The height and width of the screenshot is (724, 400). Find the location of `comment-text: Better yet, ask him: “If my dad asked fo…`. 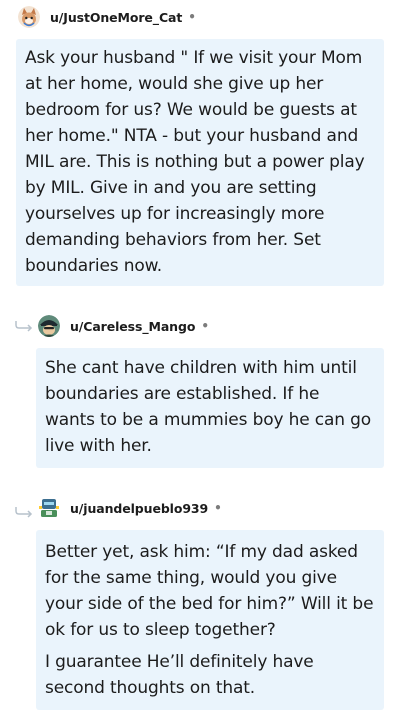

comment-text: Better yet, ask him: “If my dad asked fo… is located at coordinates (209, 591).